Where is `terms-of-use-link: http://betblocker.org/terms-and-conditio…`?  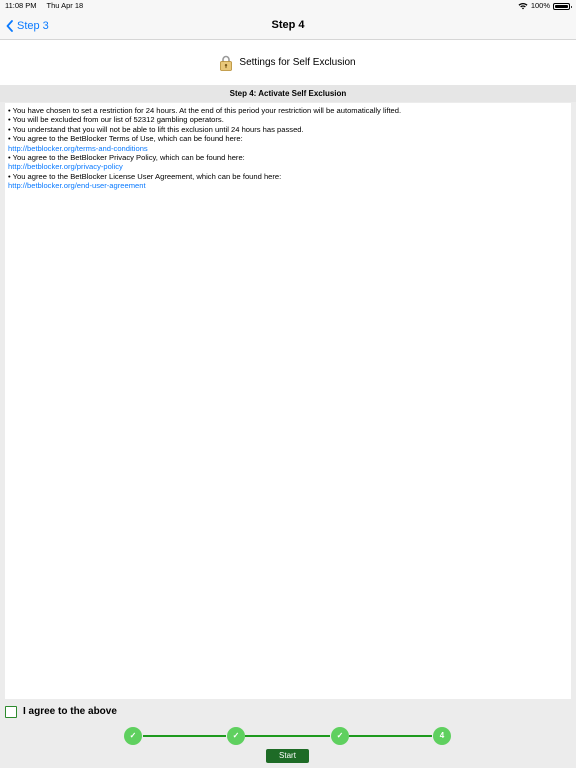 terms-of-use-link: http://betblocker.org/terms-and-conditio… is located at coordinates (287, 148).